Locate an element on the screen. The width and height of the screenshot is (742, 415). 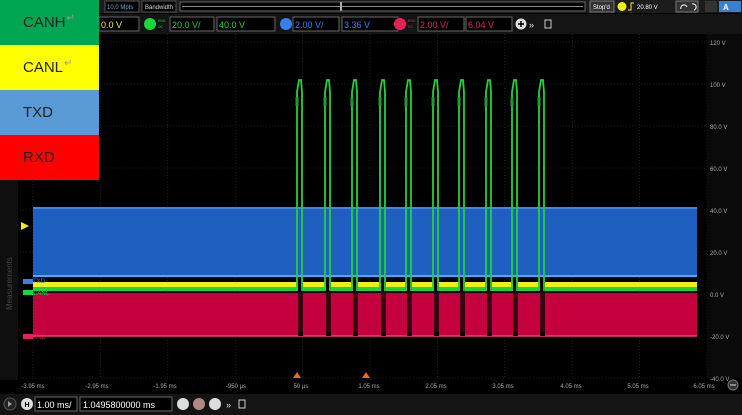
svg-text: H is located at coordinates (27, 405).